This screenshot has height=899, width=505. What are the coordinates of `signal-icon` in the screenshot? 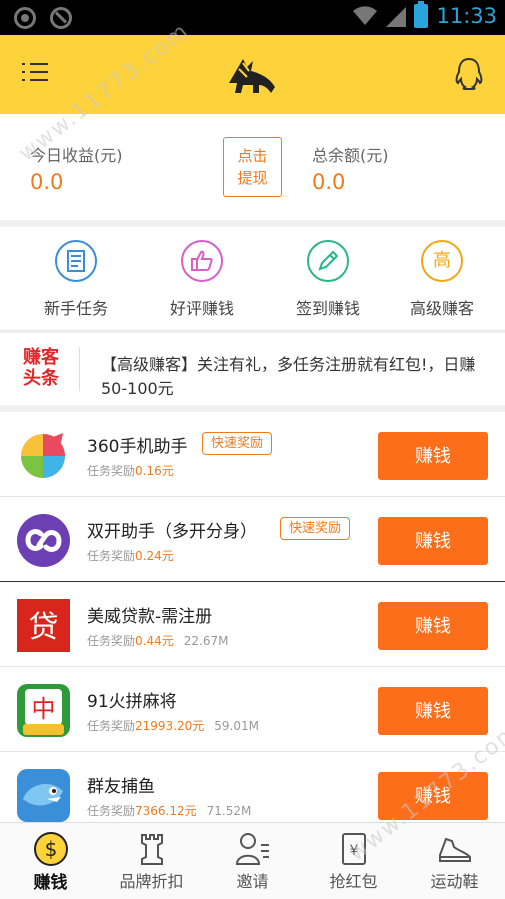 It's located at (396, 17).